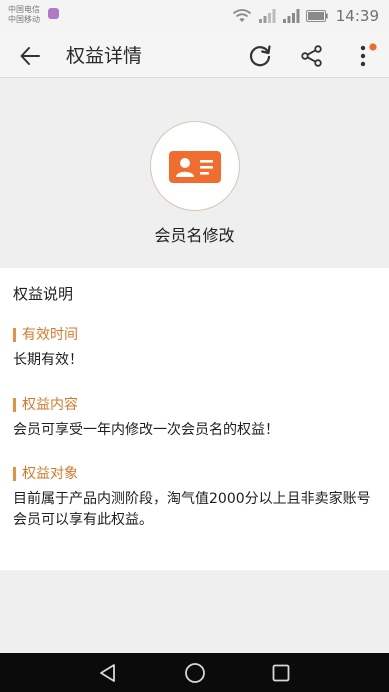 This screenshot has height=692, width=389. What do you see at coordinates (194, 17) in the screenshot?
I see `status-bar: 中国电信 中国移动 14:39` at bounding box center [194, 17].